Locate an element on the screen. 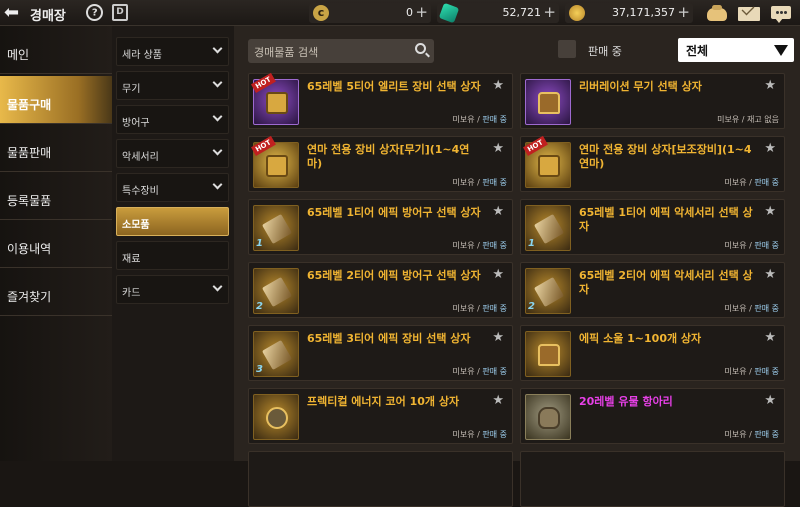 The height and width of the screenshot is (507, 800). chest-icon is located at coordinates (549, 103).